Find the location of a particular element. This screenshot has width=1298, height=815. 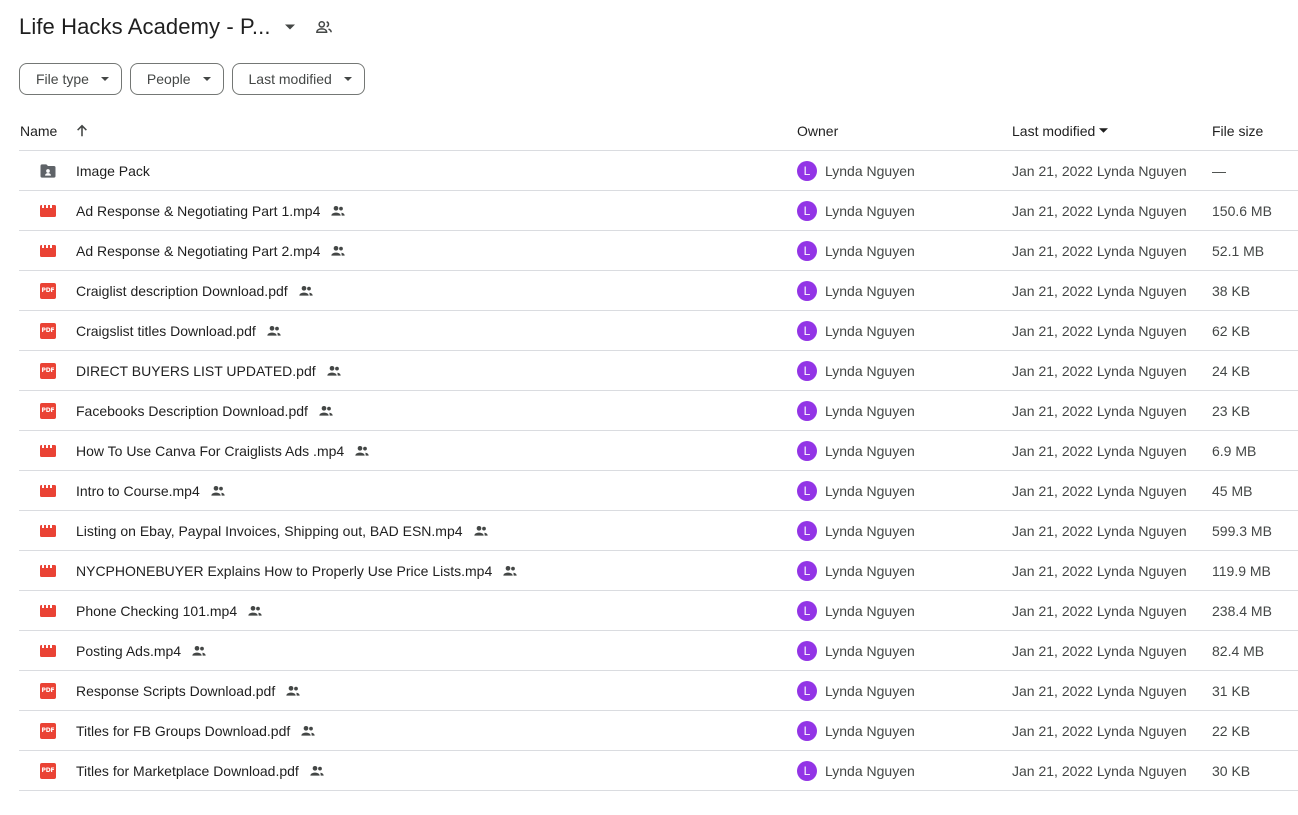

column-label: Owner is located at coordinates (818, 130).